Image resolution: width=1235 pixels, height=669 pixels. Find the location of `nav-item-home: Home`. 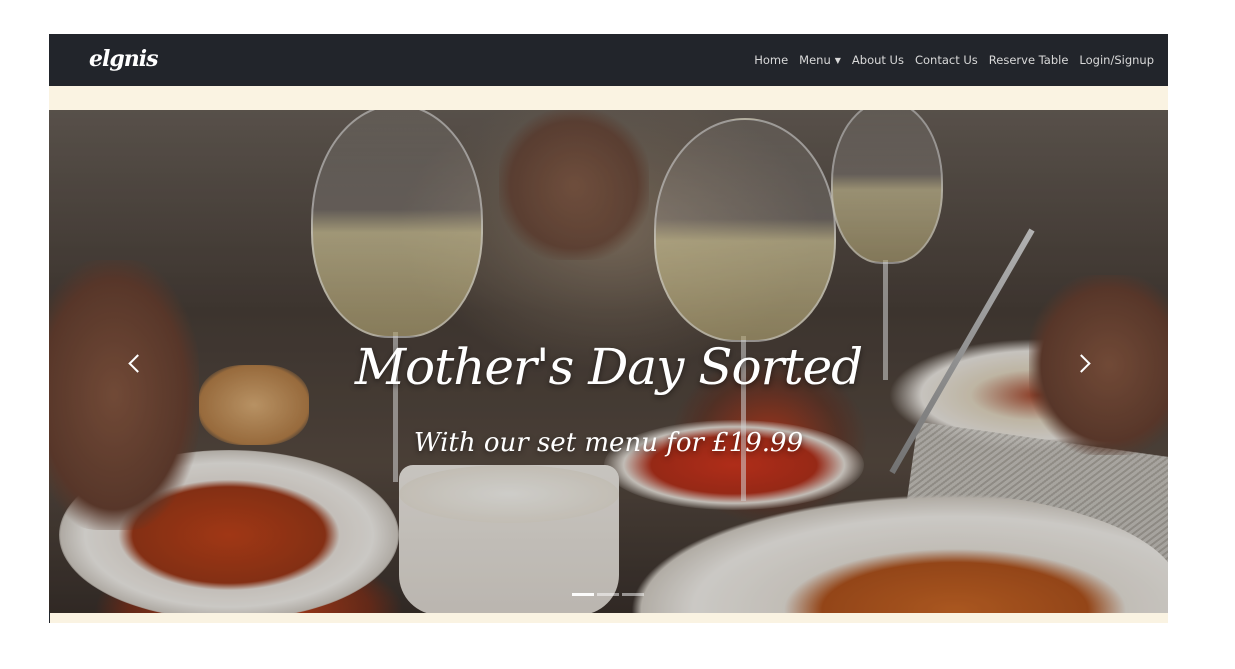

nav-item-home: Home is located at coordinates (771, 60).